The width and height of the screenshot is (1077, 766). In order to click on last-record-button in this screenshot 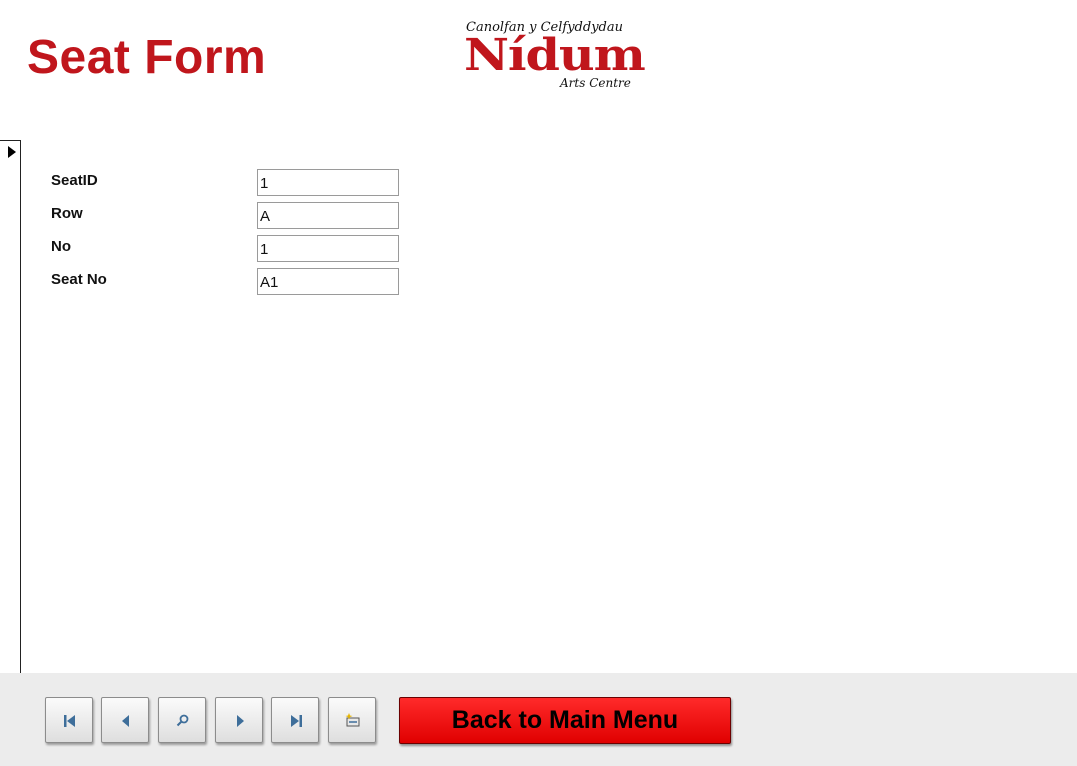, I will do `click(295, 720)`.